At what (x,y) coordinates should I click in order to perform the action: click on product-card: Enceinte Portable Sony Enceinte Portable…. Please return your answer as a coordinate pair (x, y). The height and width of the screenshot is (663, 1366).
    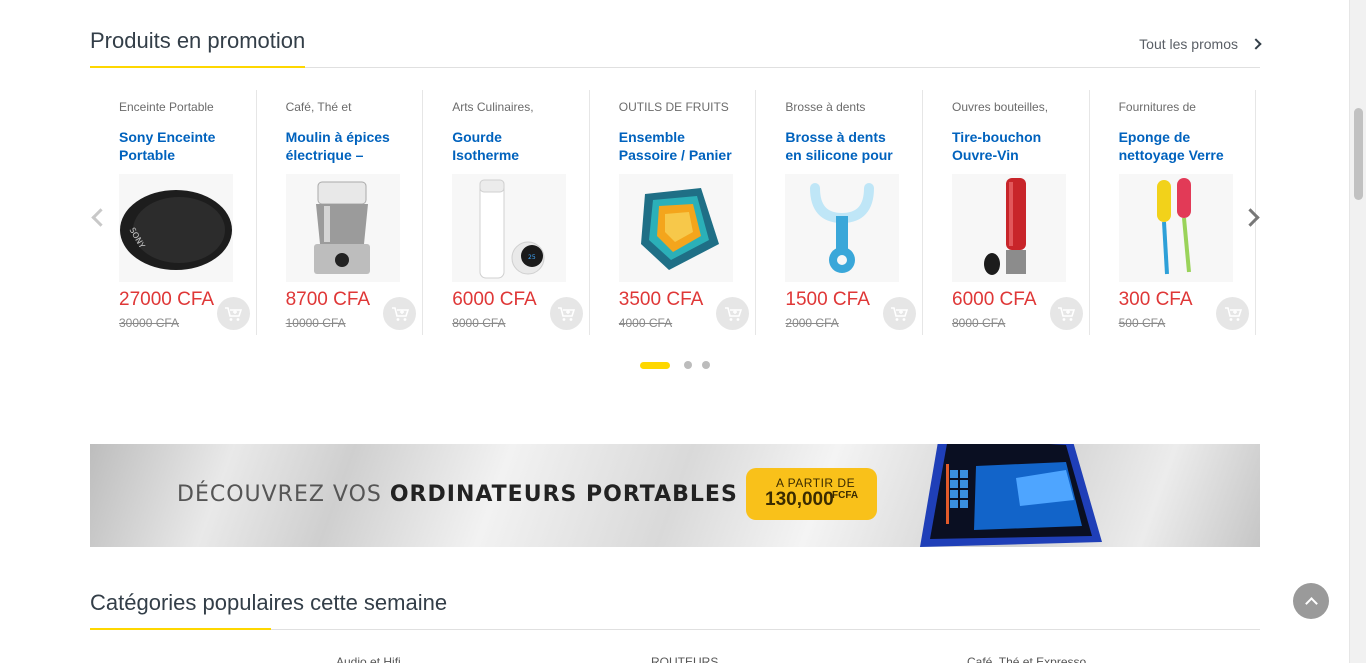
    Looking at the image, I should click on (173, 212).